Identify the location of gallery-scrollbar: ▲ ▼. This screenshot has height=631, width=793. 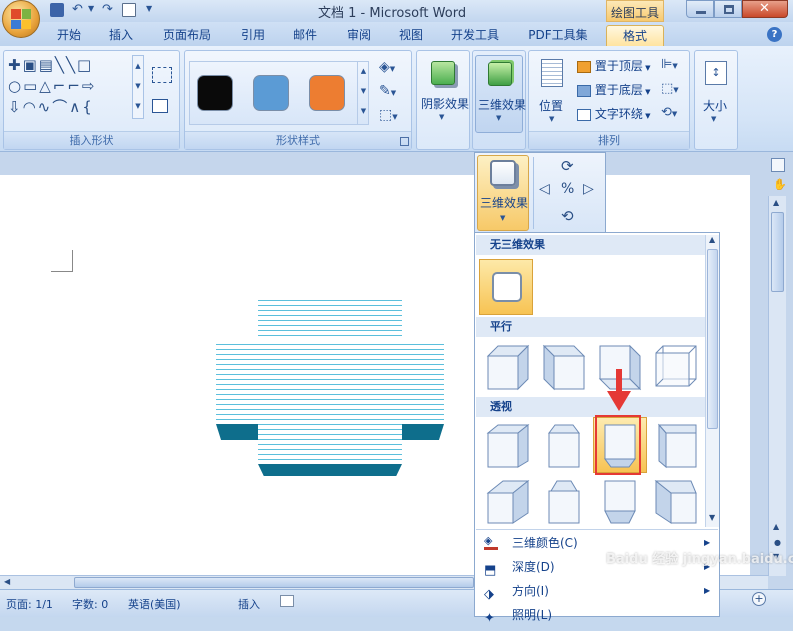
(712, 381).